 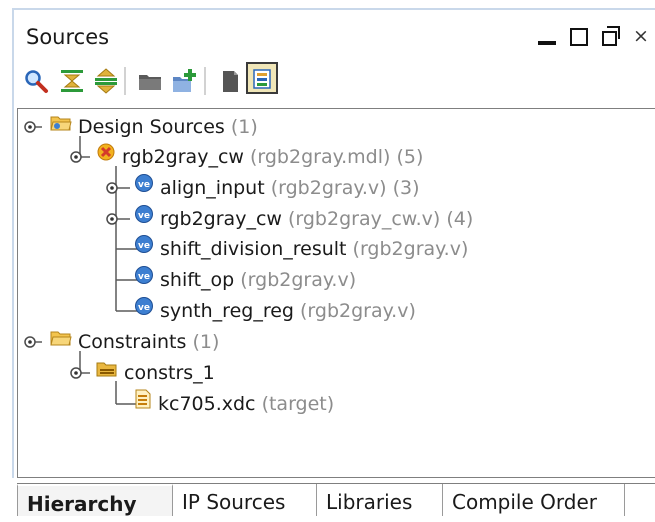 What do you see at coordinates (207, 404) in the screenshot?
I see `tree-node-label: kc705.xdc` at bounding box center [207, 404].